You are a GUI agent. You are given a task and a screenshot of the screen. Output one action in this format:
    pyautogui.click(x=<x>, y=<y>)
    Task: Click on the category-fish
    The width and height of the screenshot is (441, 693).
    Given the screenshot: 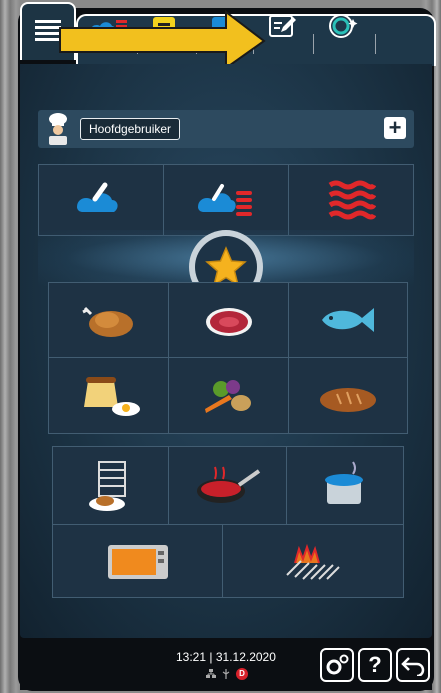 What is the action you would take?
    pyautogui.click(x=348, y=320)
    